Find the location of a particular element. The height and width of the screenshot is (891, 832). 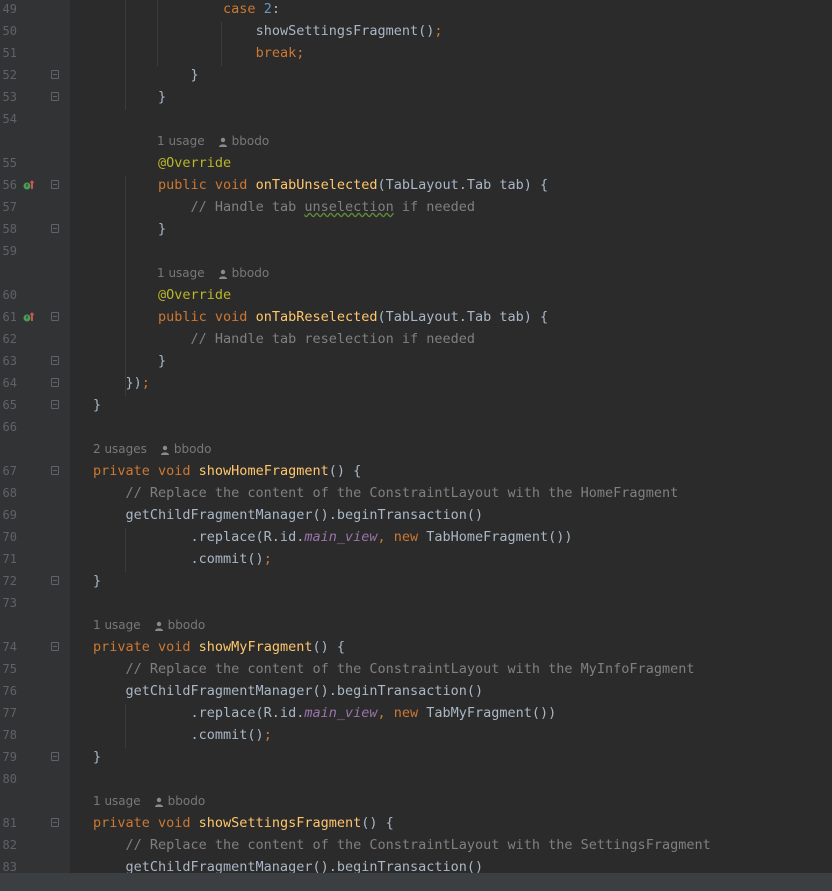

horizontal-scrollbar is located at coordinates (416, 882).